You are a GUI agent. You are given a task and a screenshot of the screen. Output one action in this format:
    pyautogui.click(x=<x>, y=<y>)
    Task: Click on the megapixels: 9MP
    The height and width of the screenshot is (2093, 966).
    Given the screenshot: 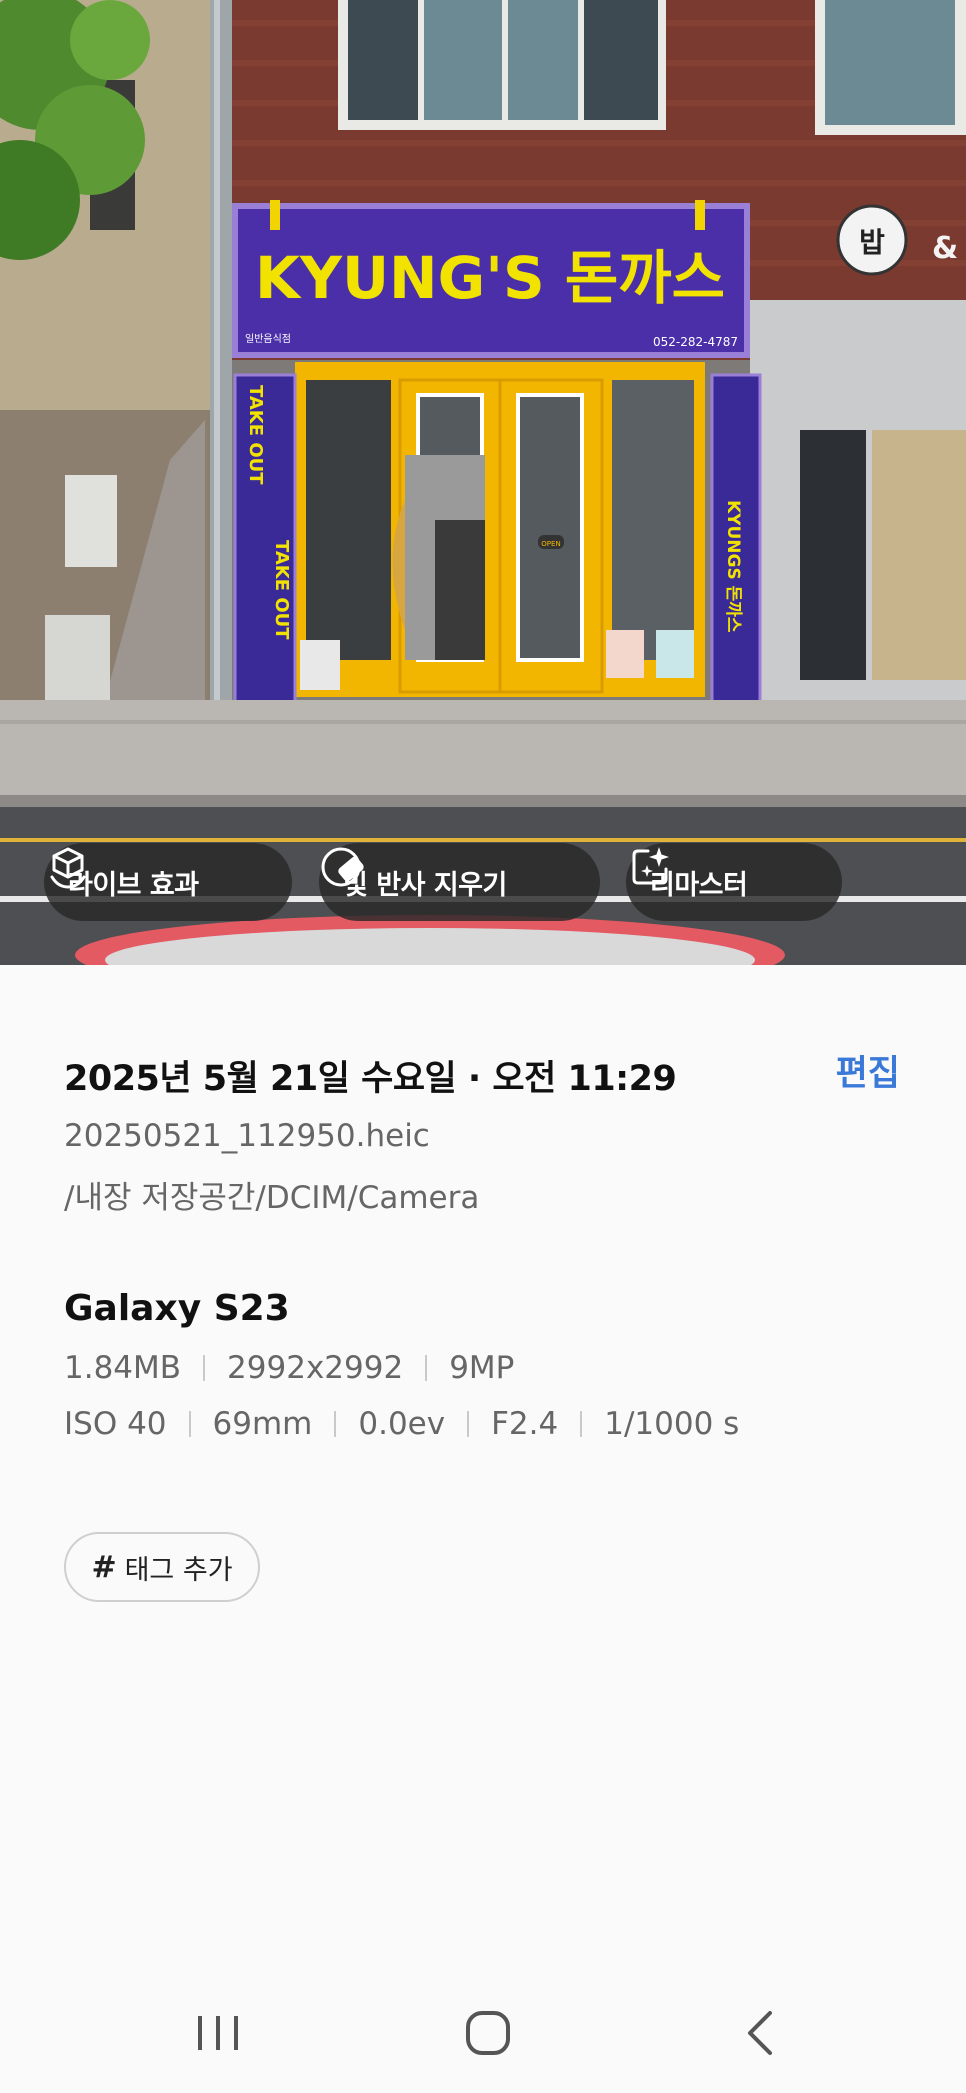 What is the action you would take?
    pyautogui.click(x=482, y=1368)
    